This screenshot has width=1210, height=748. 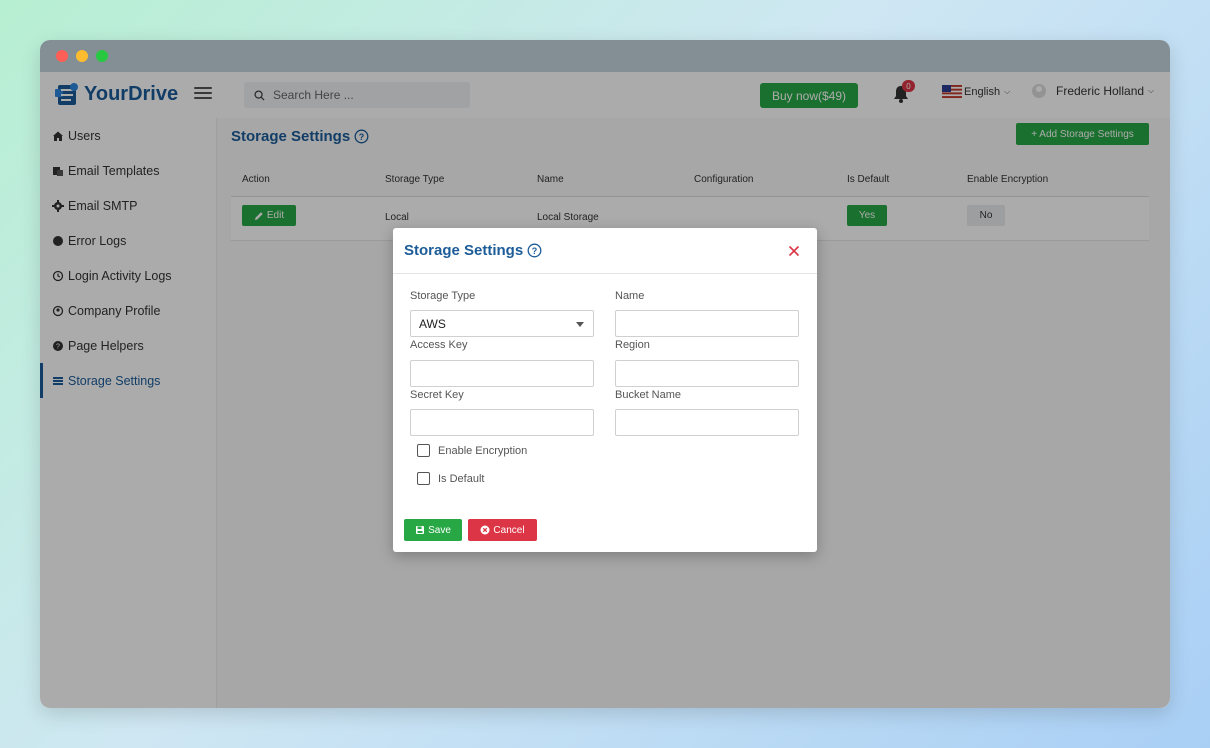 I want to click on window-maximize-control, so click(x=102, y=56).